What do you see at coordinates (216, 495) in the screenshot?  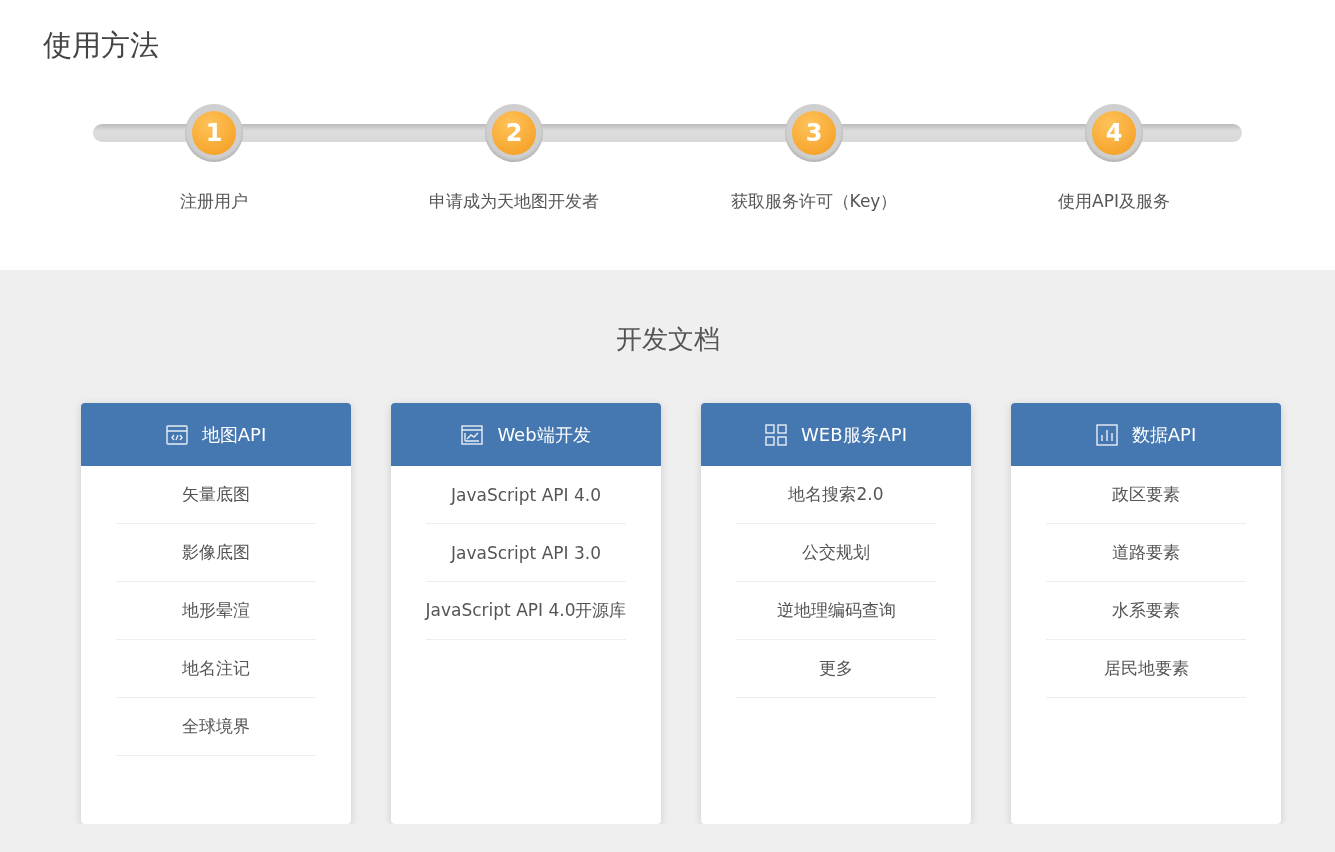 I see `doc-link: 矢量底图` at bounding box center [216, 495].